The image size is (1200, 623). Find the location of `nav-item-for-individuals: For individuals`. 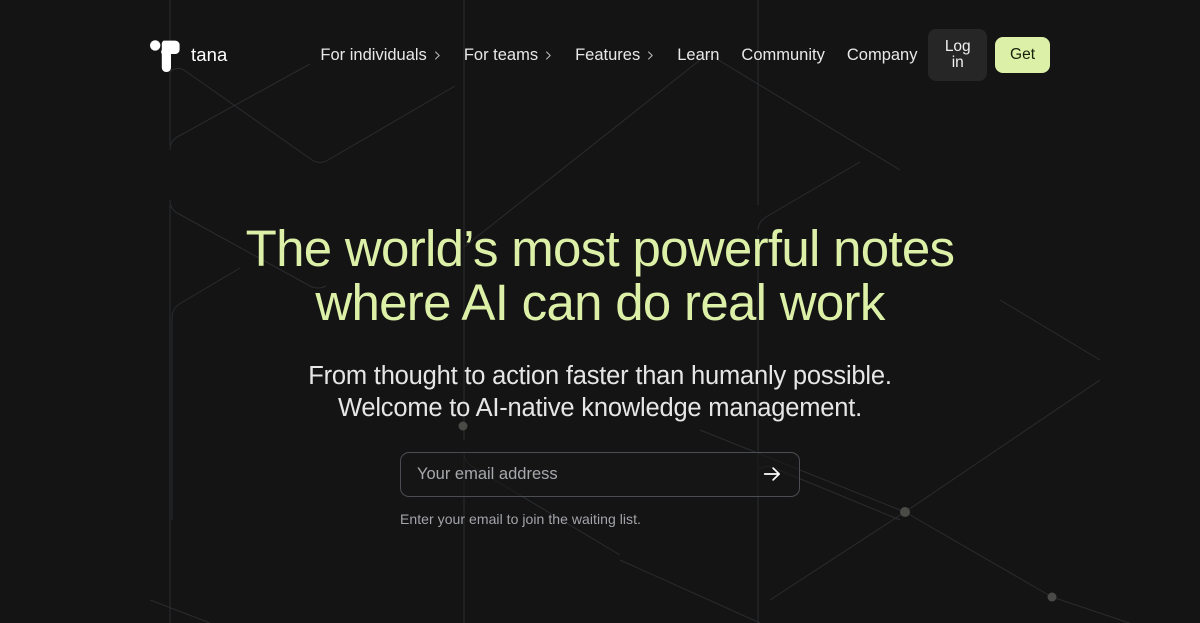

nav-item-for-individuals: For individuals is located at coordinates (380, 55).